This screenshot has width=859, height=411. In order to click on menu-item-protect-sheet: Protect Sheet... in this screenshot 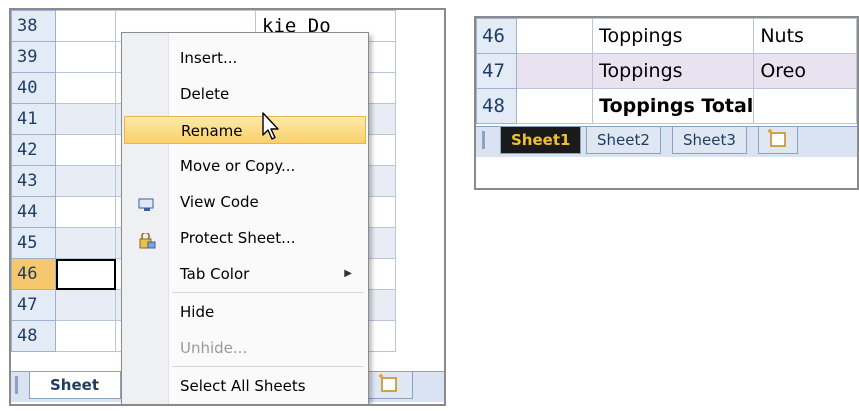, I will do `click(245, 238)`.